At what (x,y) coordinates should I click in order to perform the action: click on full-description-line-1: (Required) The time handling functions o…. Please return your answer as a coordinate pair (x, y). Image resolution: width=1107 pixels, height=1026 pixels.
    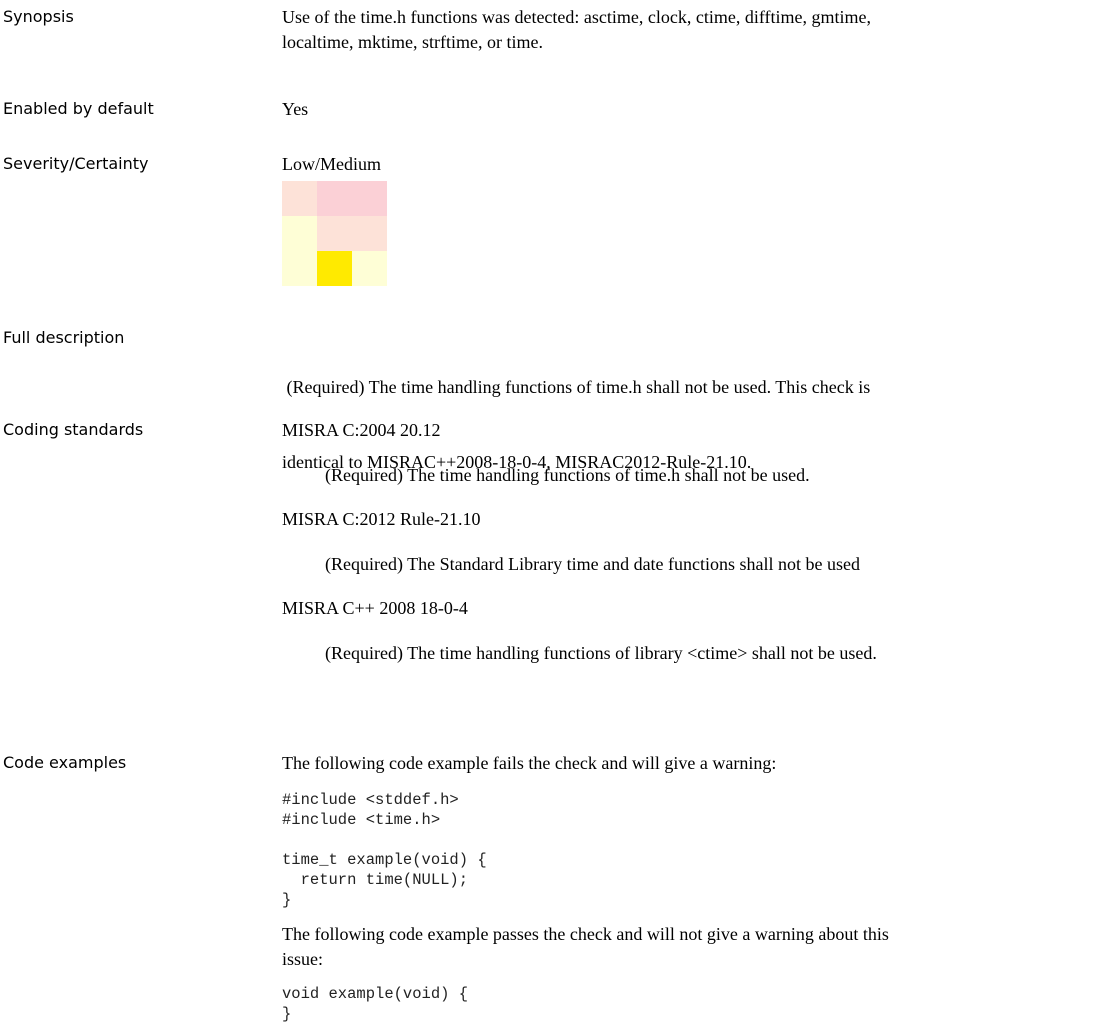
    Looking at the image, I should click on (576, 387).